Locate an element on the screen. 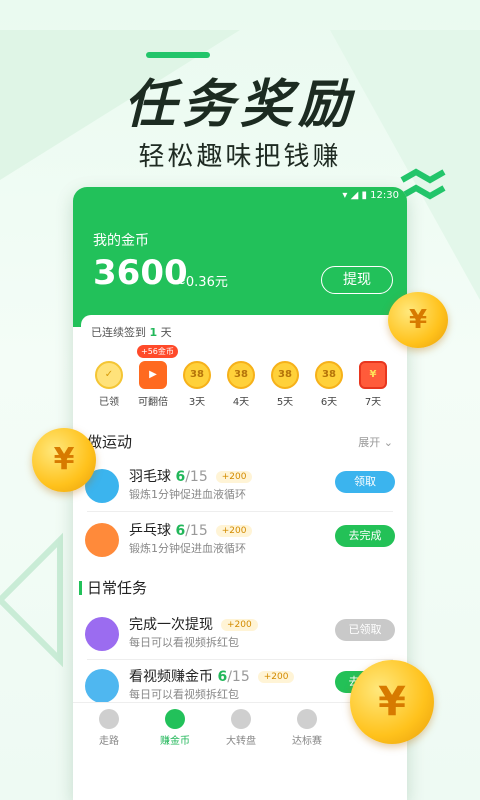  tab-wheel: 大转盘 is located at coordinates (241, 728).